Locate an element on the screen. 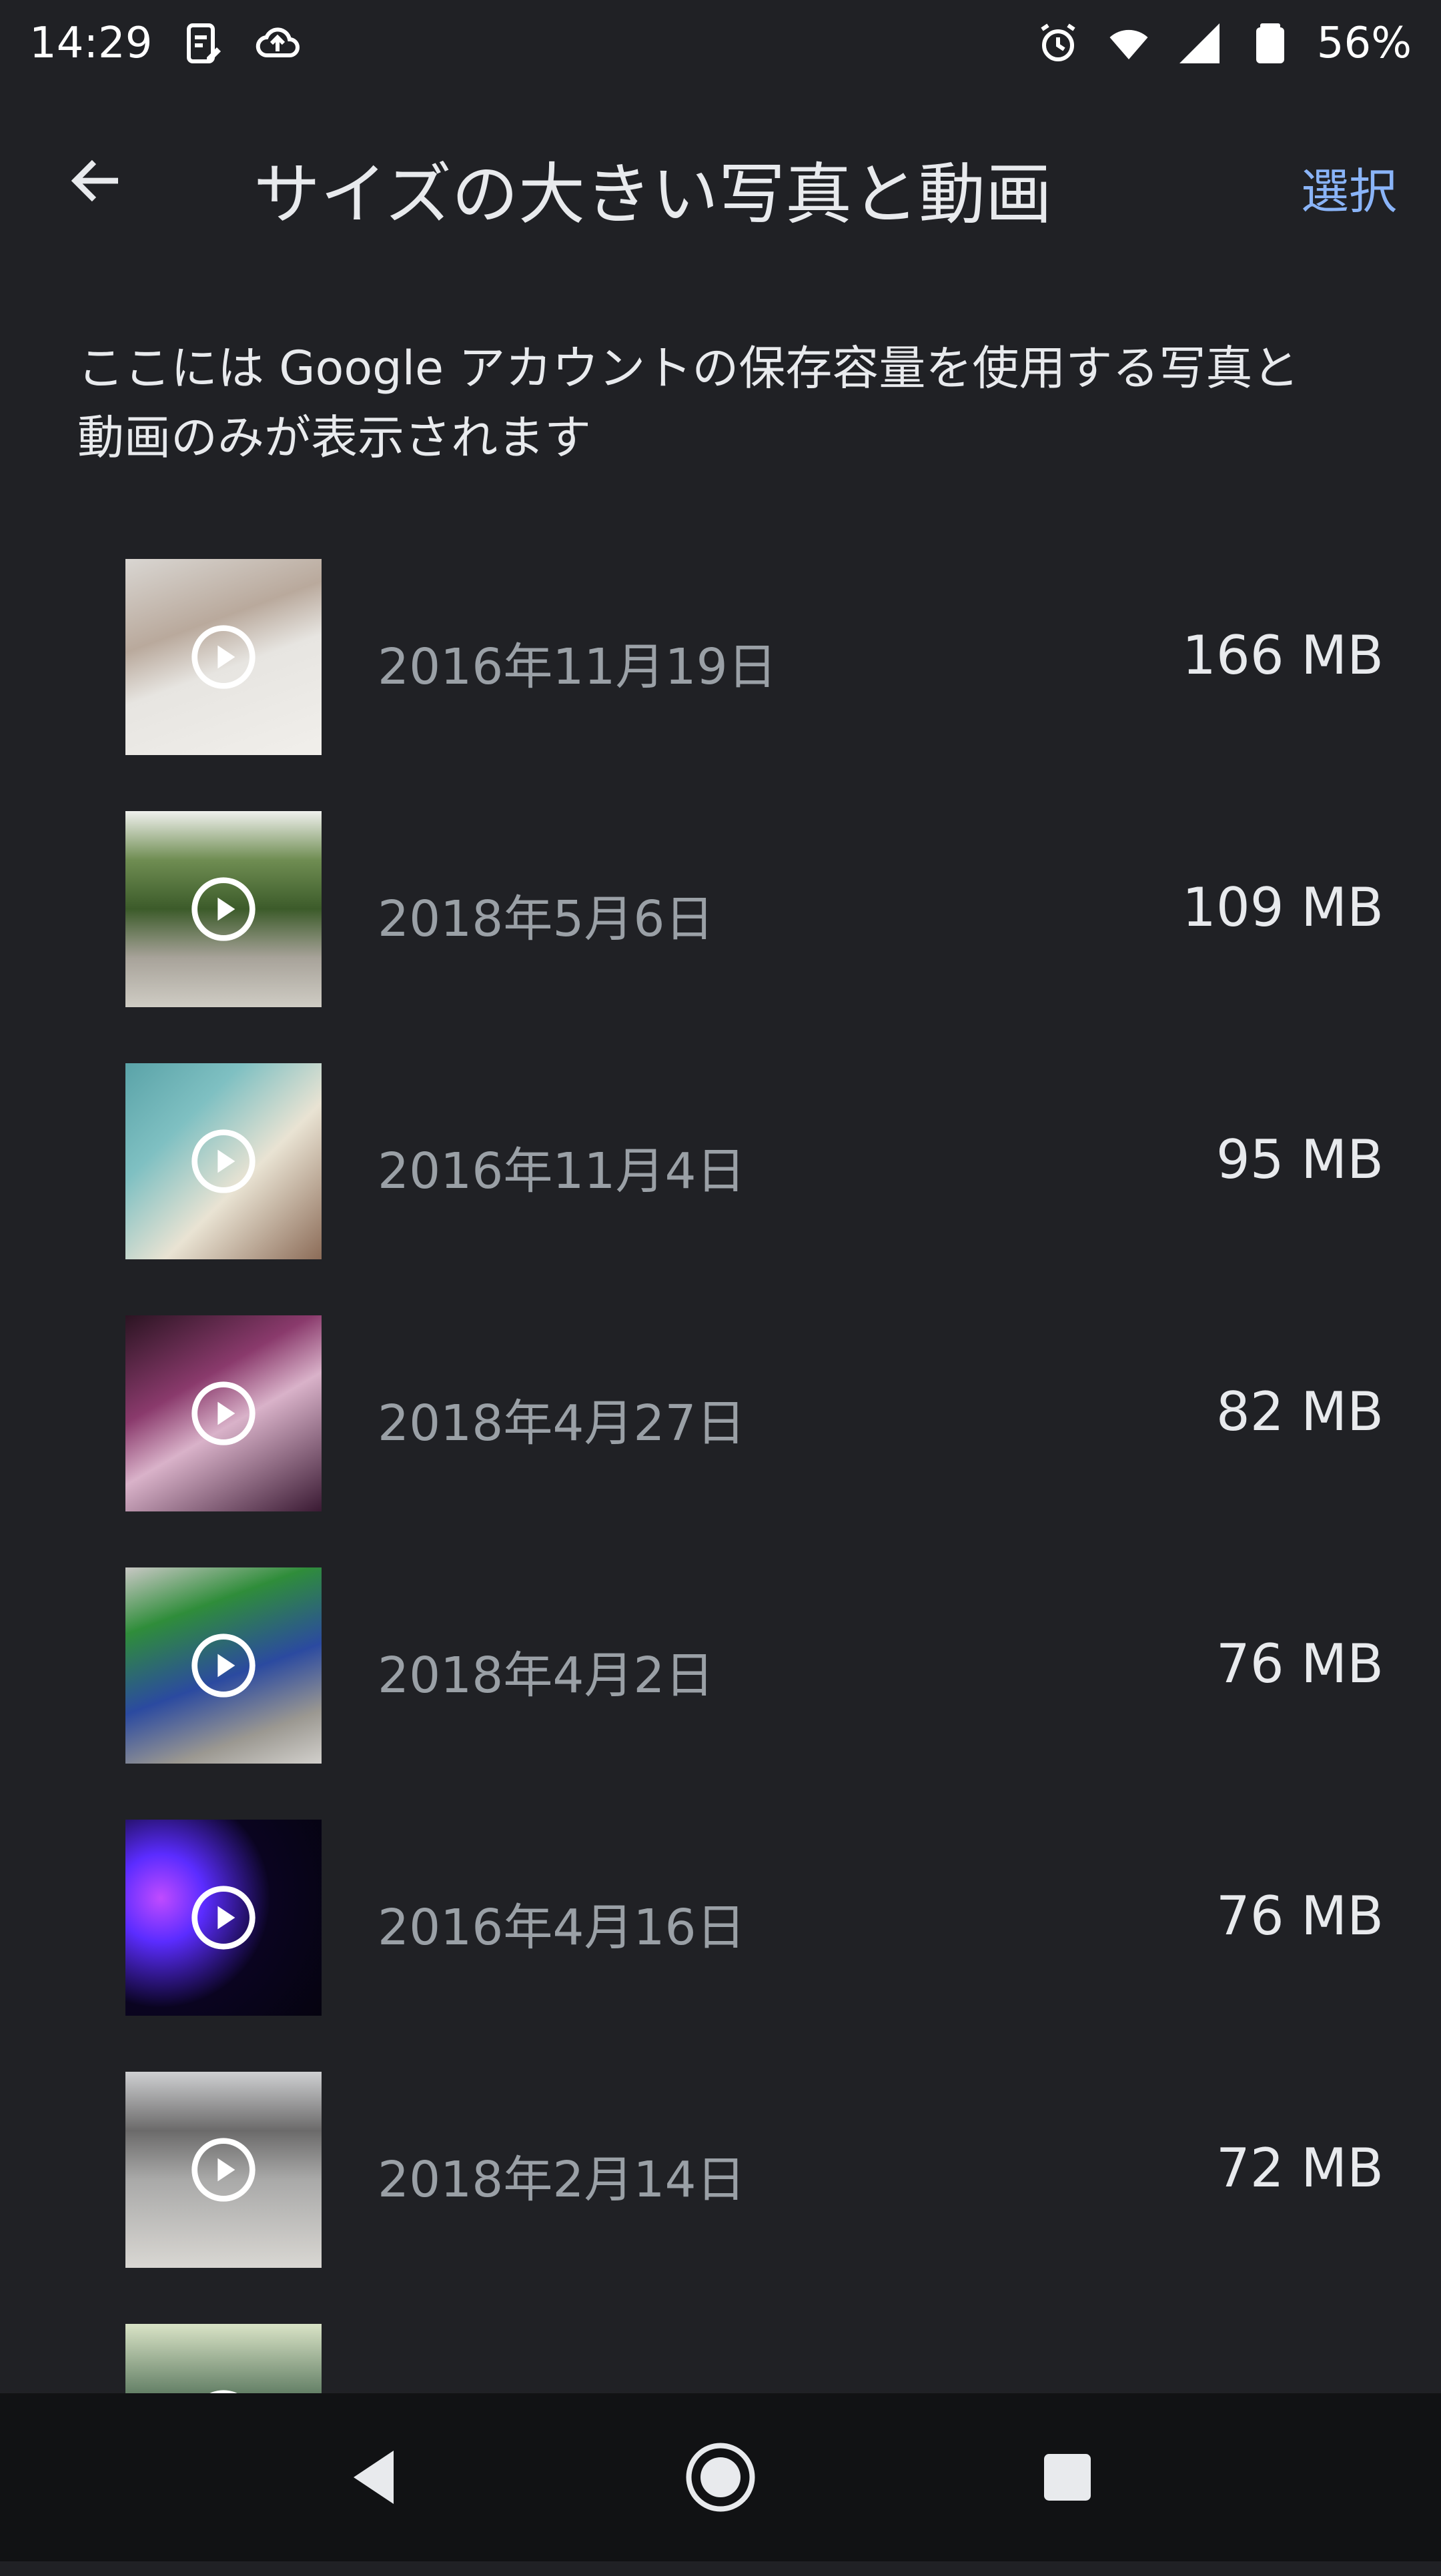 The width and height of the screenshot is (1441, 2576). list-item: 2016年11月19日 166 MB is located at coordinates (720, 685).